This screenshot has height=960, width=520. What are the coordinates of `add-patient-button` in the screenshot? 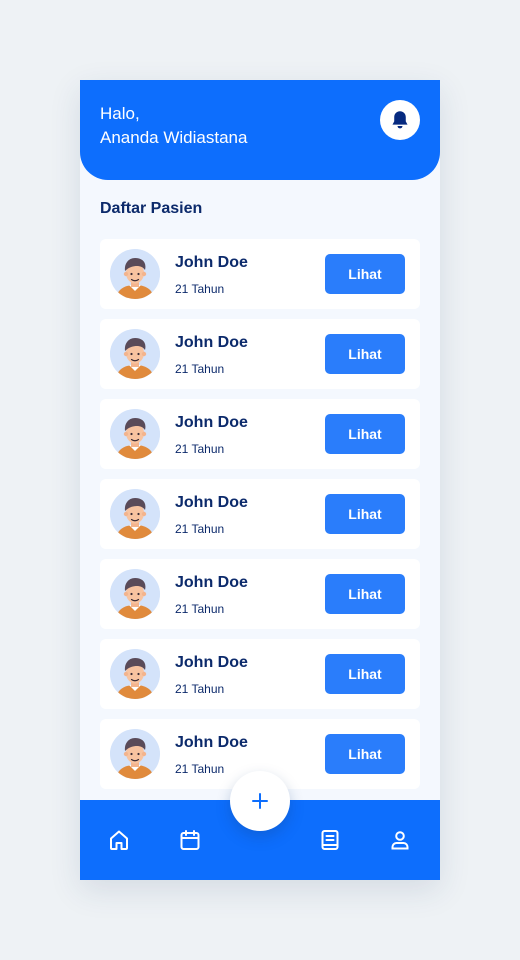 It's located at (260, 801).